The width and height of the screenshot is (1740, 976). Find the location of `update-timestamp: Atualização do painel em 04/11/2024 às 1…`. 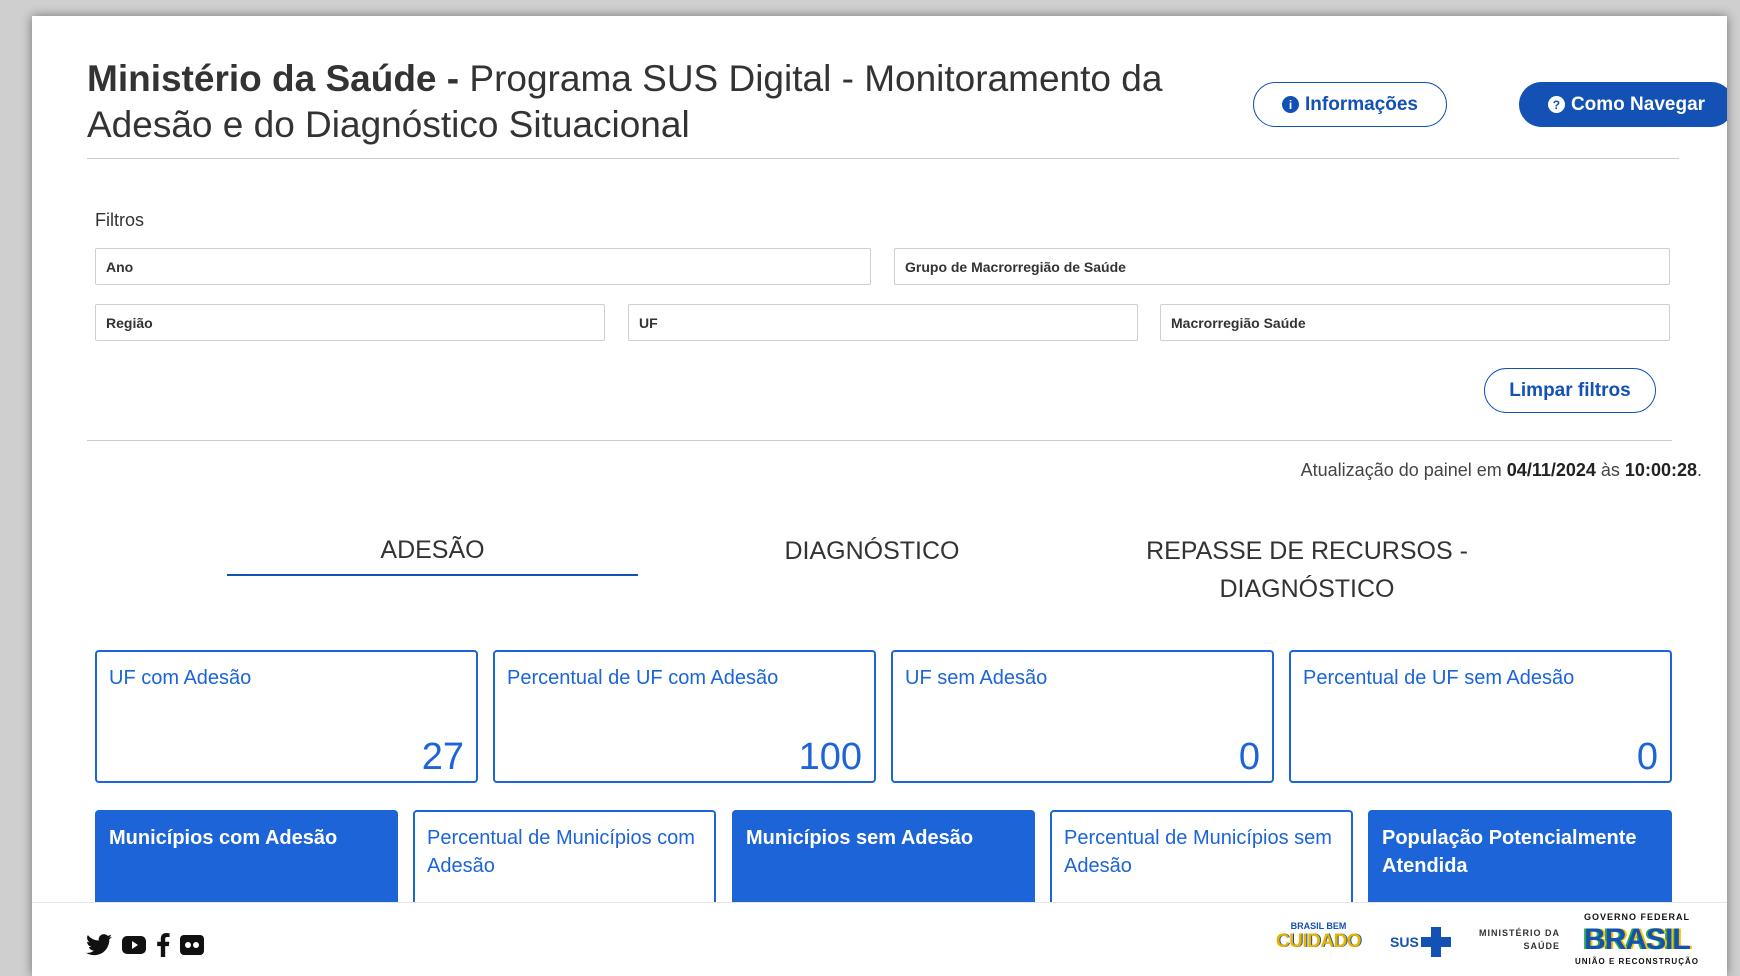

update-timestamp: Atualização do painel em 04/11/2024 às 1… is located at coordinates (1501, 470).